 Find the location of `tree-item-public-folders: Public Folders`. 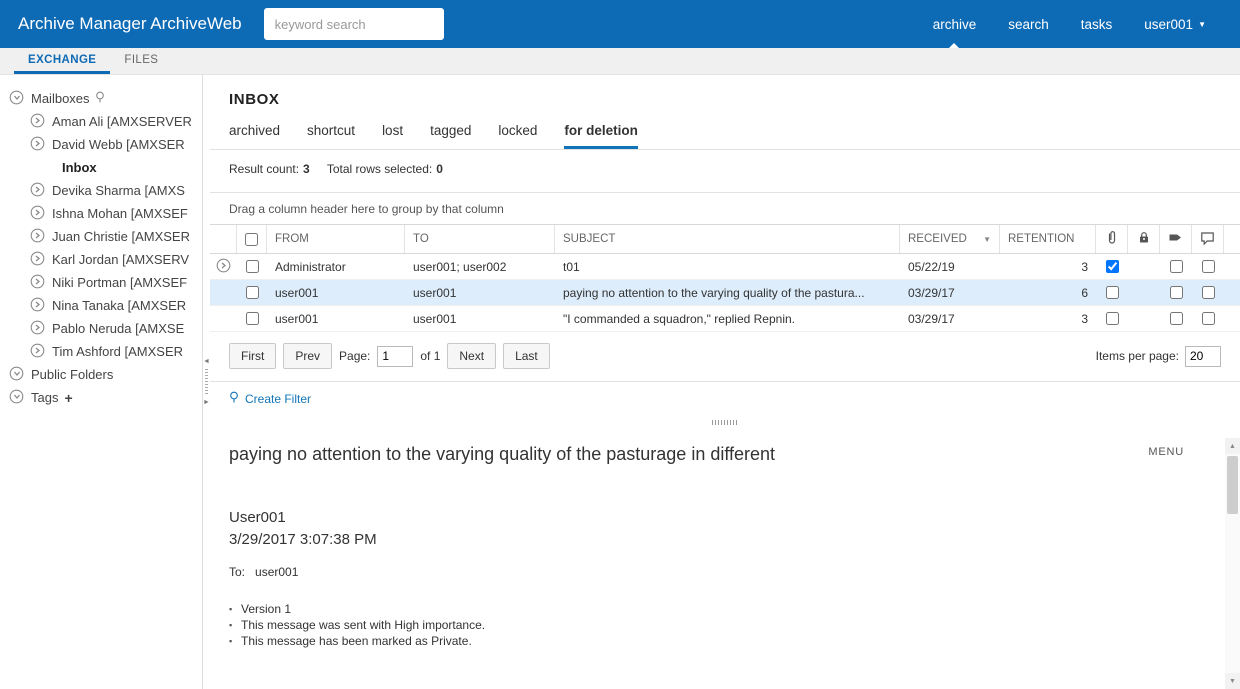

tree-item-public-folders: Public Folders is located at coordinates (101, 374).